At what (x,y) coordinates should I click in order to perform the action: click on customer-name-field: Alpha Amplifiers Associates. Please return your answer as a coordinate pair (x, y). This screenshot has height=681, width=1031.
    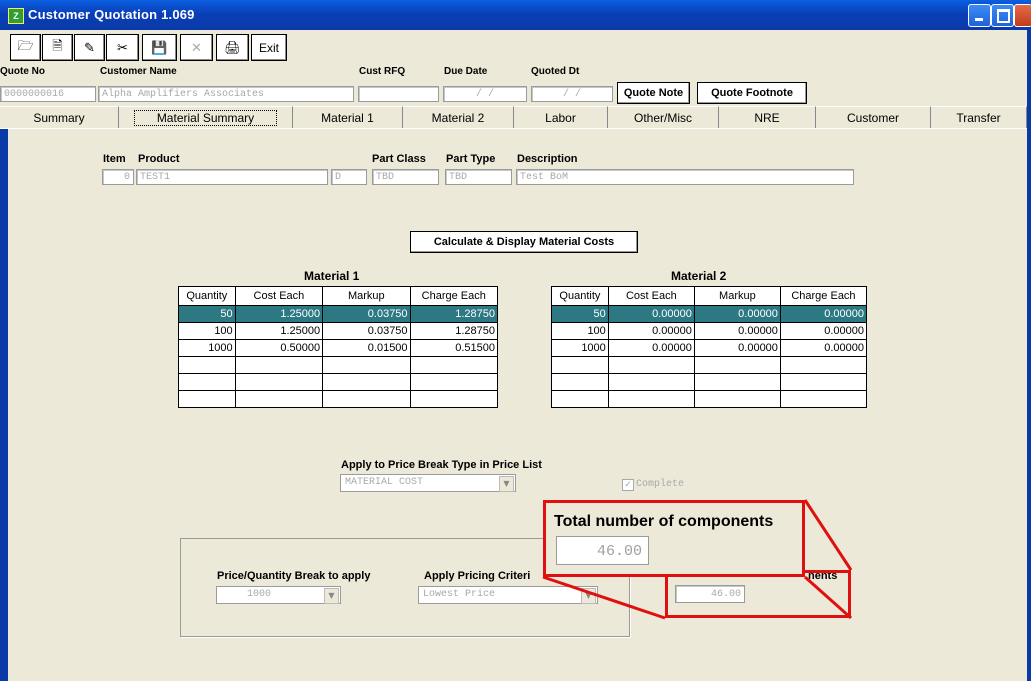
    Looking at the image, I should click on (226, 94).